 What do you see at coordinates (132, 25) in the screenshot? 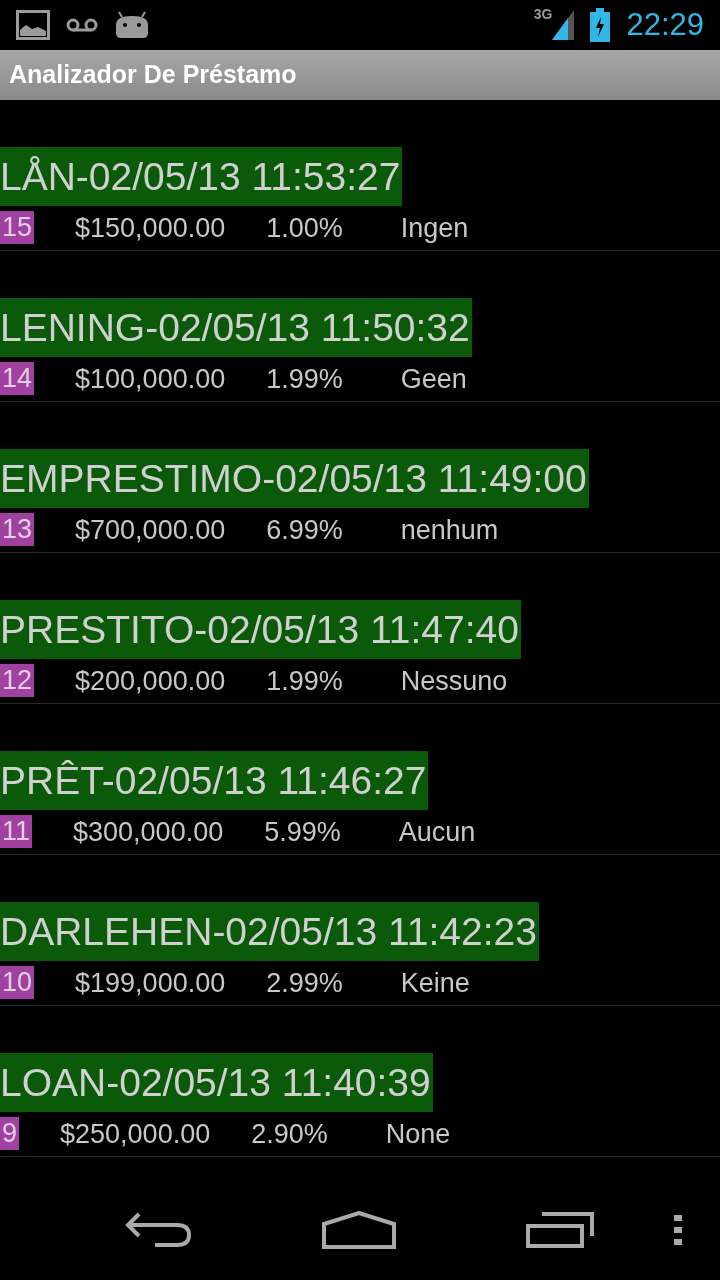
I see `android-icon` at bounding box center [132, 25].